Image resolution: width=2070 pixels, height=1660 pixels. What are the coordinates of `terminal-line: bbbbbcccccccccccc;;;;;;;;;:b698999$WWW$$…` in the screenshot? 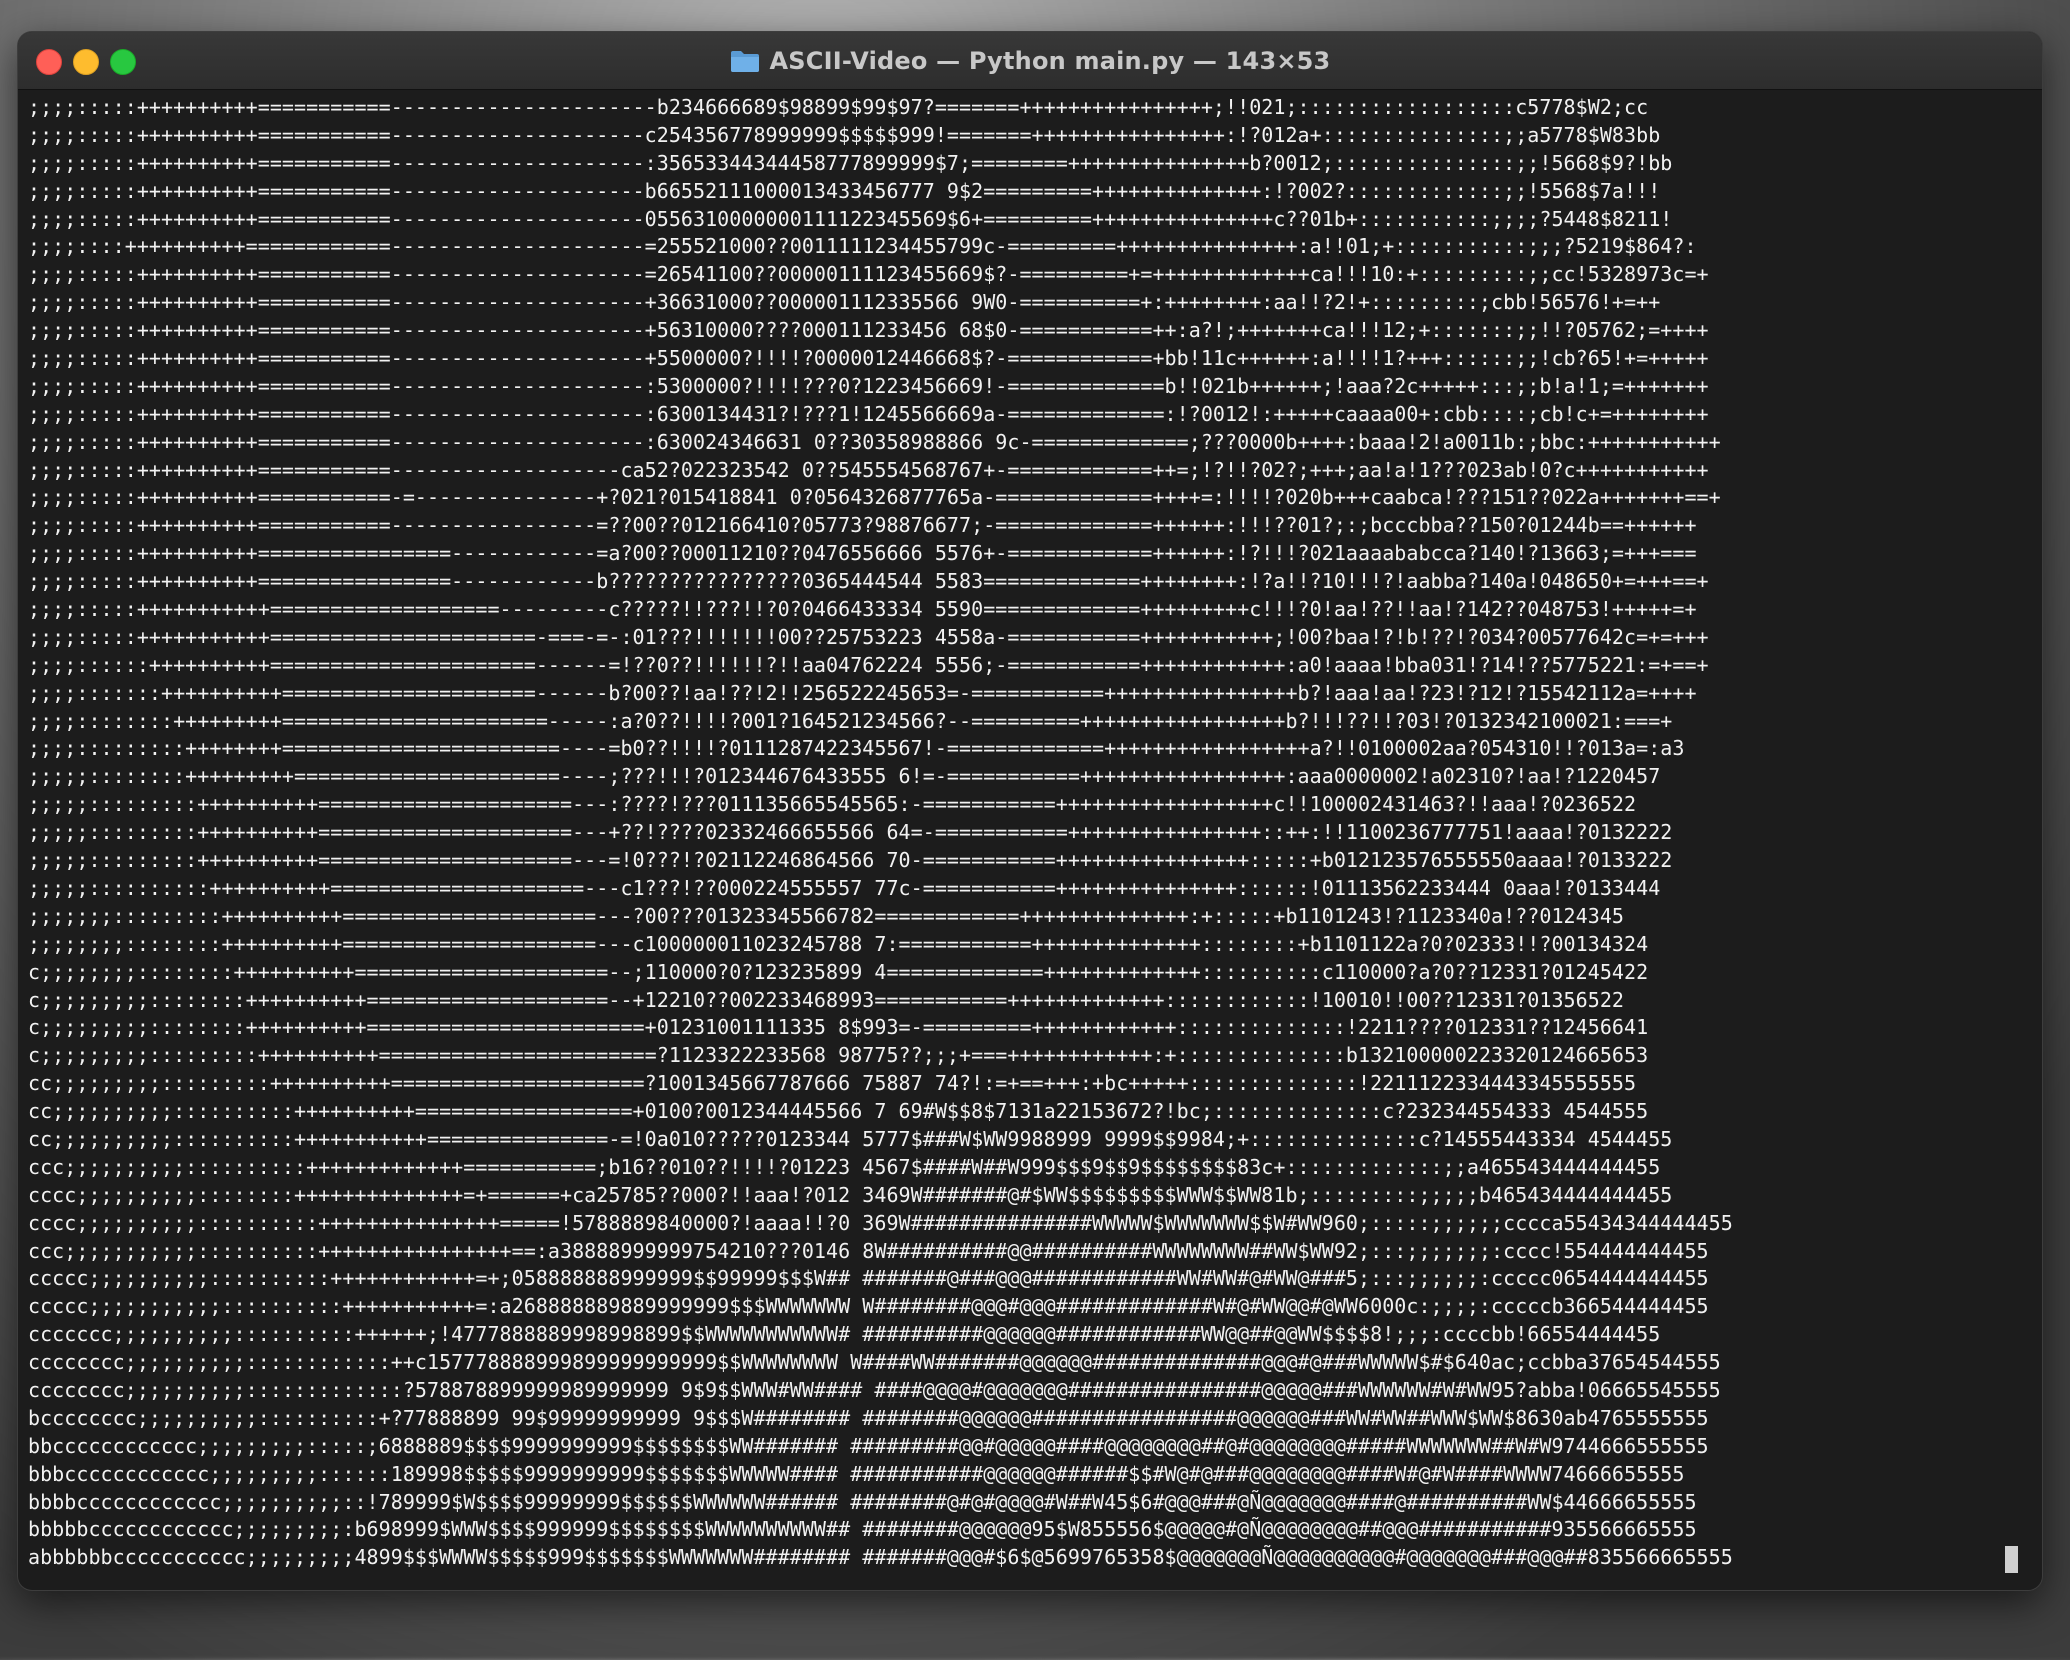 It's located at (862, 1529).